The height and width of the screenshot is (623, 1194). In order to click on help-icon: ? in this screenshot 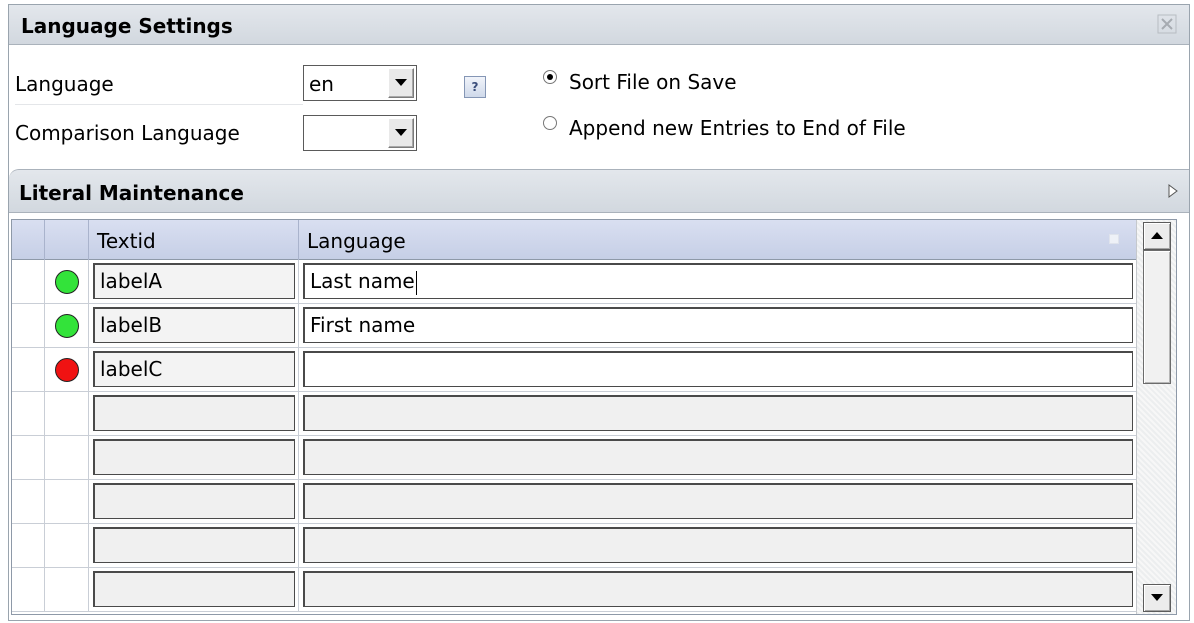, I will do `click(475, 87)`.